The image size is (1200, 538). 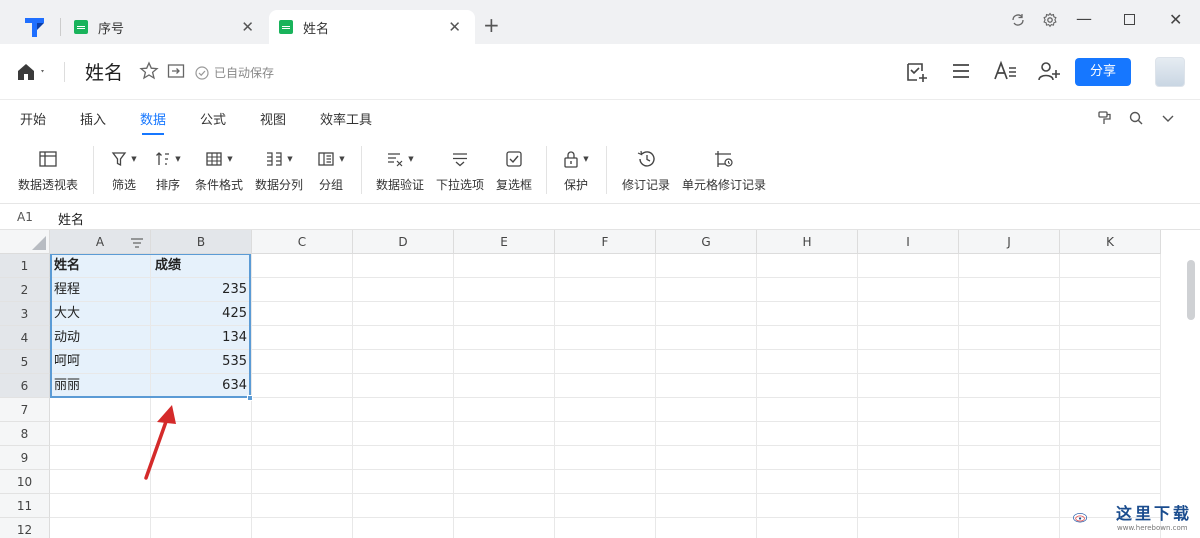 What do you see at coordinates (1084, 19) in the screenshot?
I see `minimize-icon: —` at bounding box center [1084, 19].